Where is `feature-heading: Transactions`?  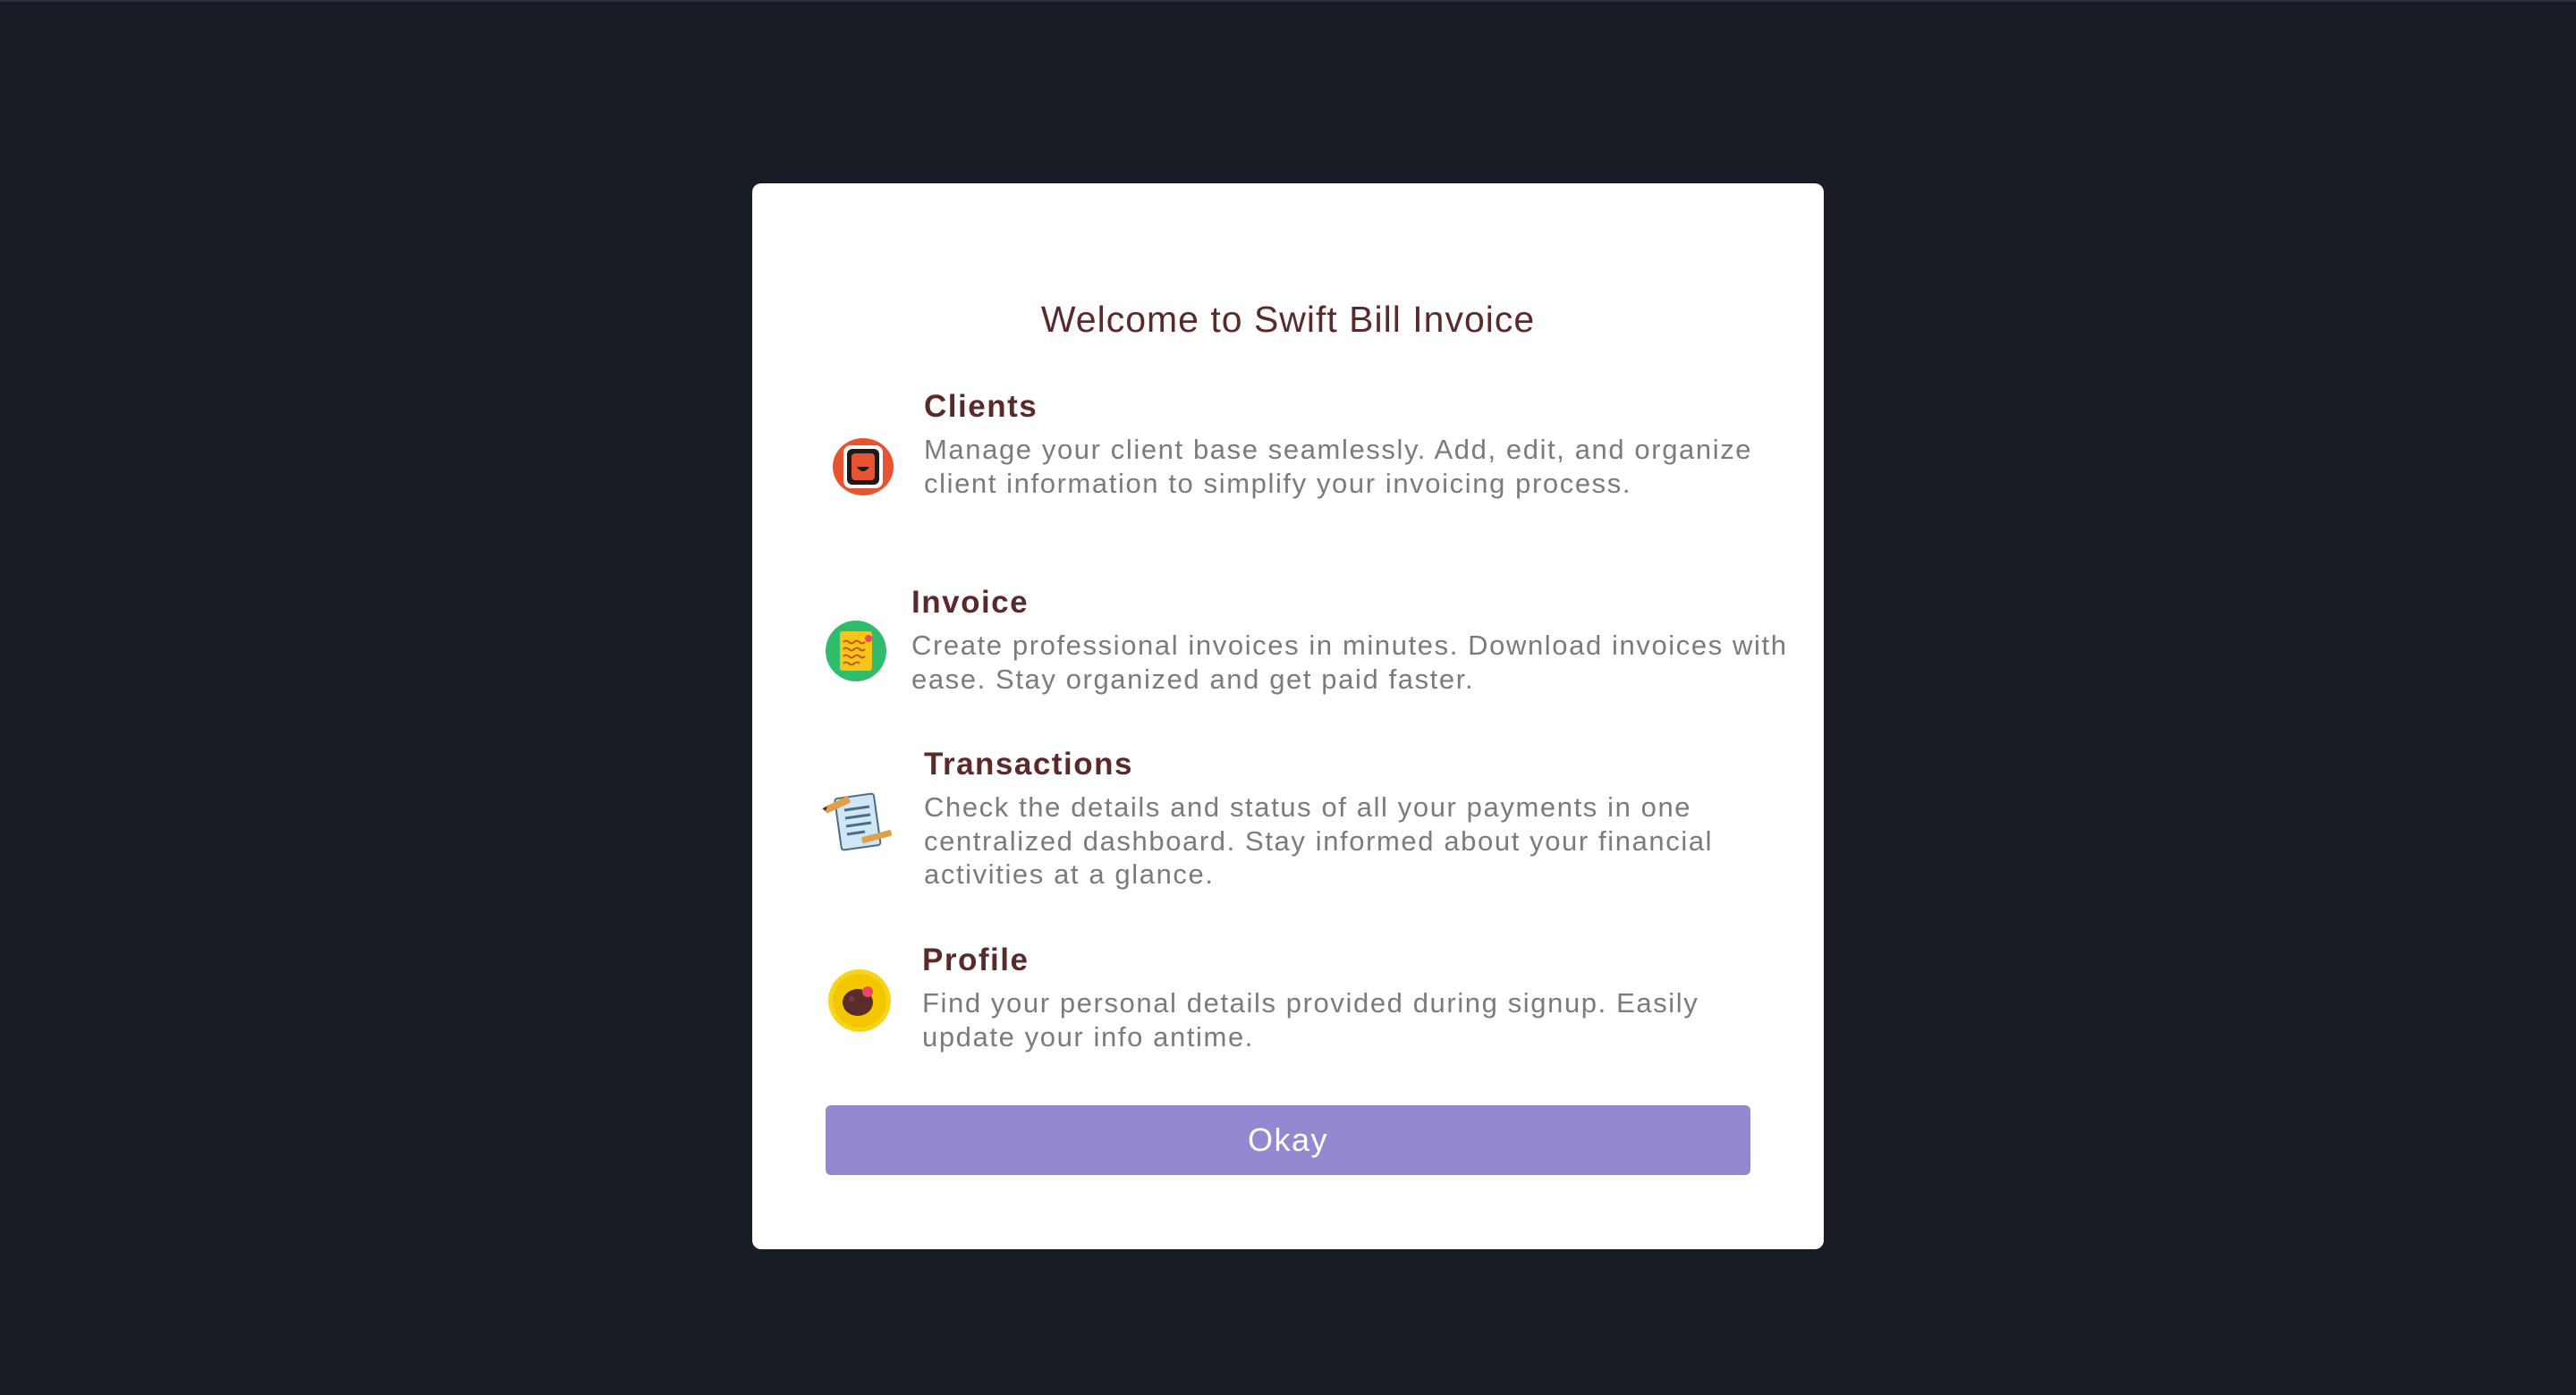 feature-heading: Transactions is located at coordinates (1028, 764).